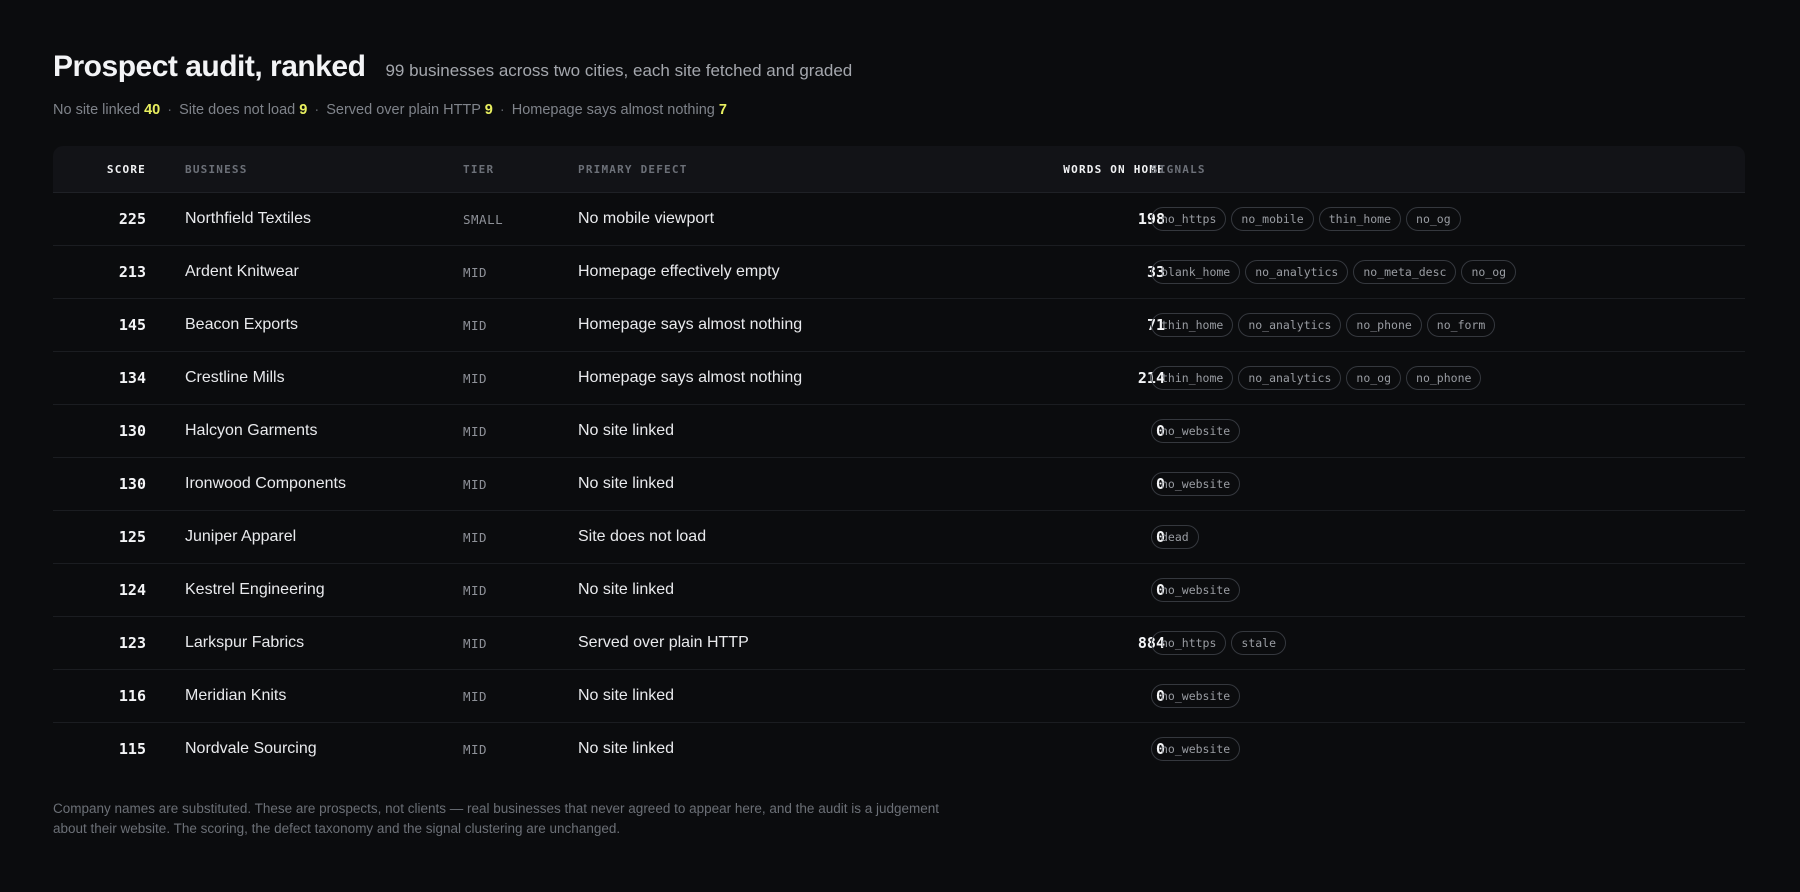 The image size is (1800, 892). I want to click on signal-tag: no_form, so click(1461, 325).